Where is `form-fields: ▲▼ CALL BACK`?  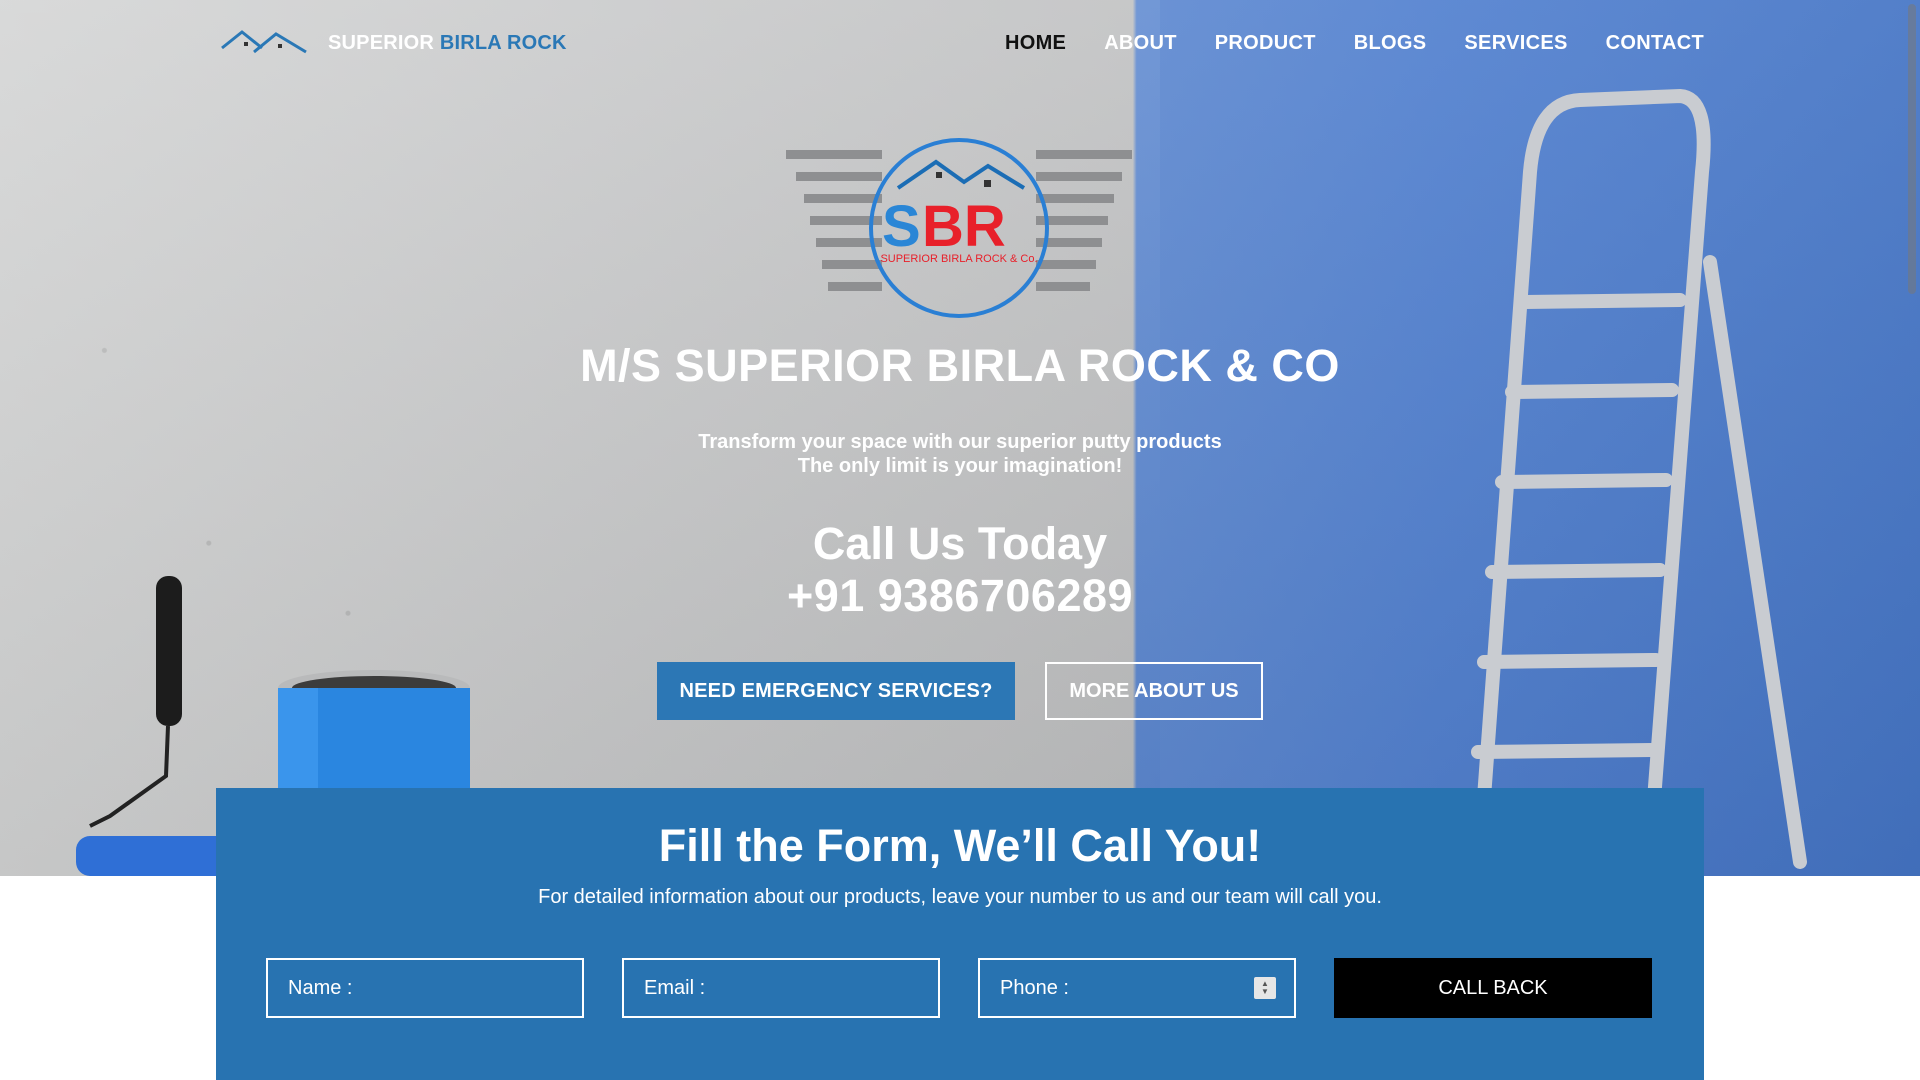 form-fields: ▲▼ CALL BACK is located at coordinates (959, 988).